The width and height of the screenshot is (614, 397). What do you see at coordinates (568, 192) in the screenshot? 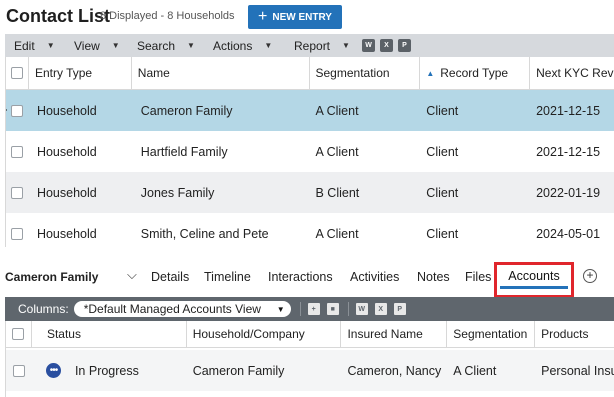
I see `cell-next-kyc: 2022-01-19` at bounding box center [568, 192].